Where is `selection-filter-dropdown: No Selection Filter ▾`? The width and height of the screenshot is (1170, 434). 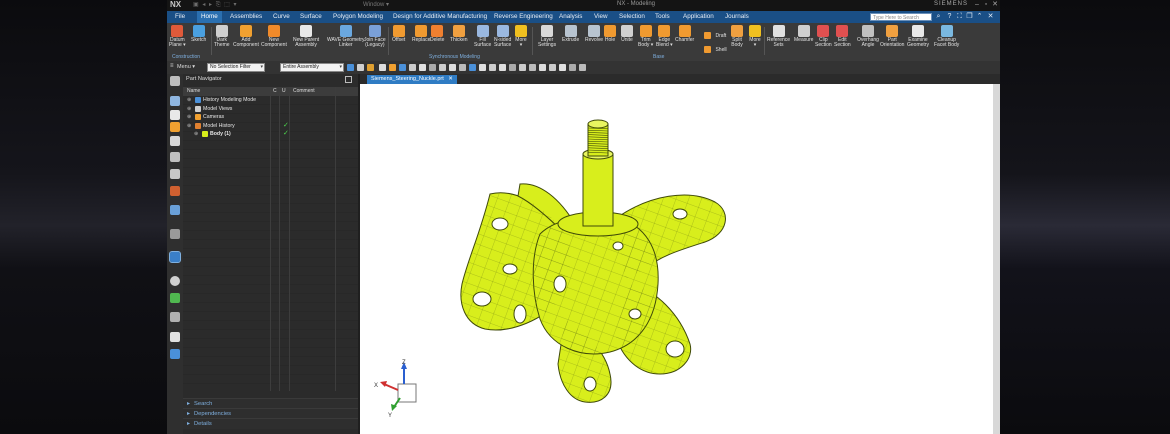 selection-filter-dropdown: No Selection Filter ▾ is located at coordinates (236, 67).